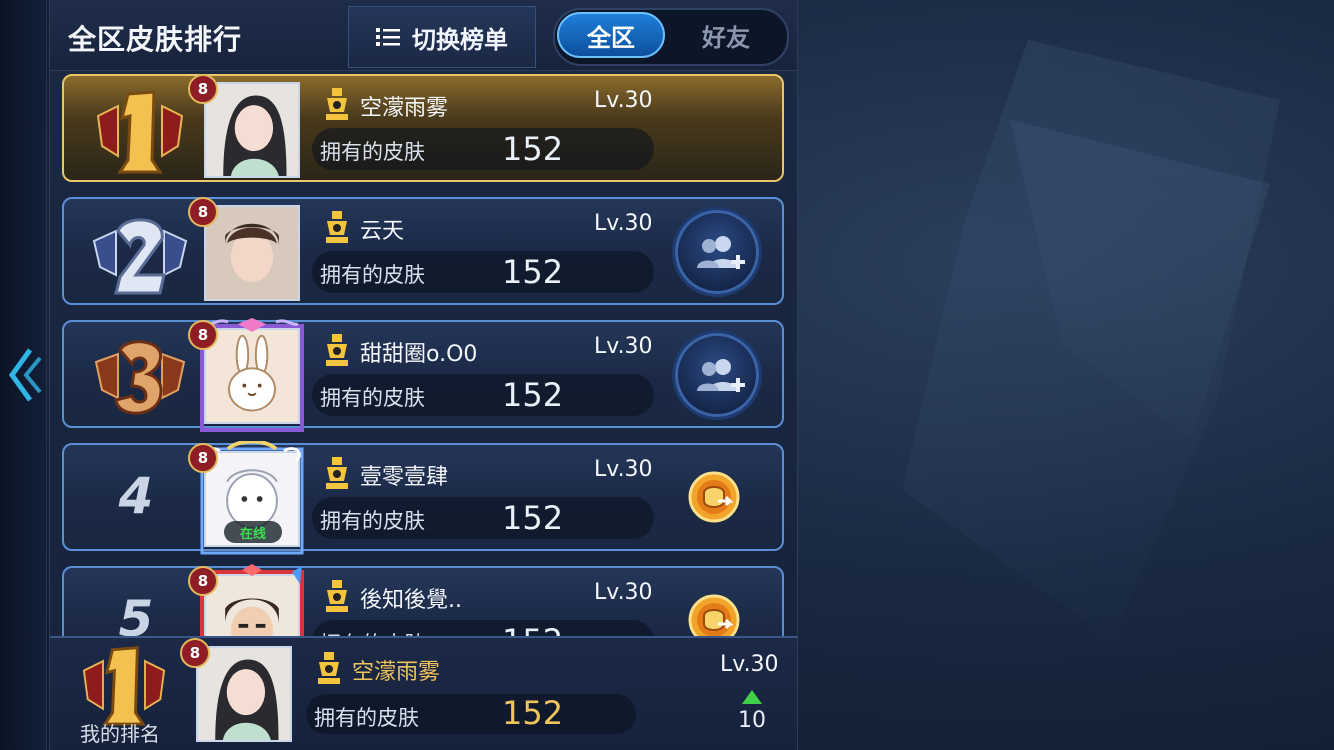 This screenshot has height=750, width=1334. I want to click on my-player-level: Lv.30, so click(749, 664).